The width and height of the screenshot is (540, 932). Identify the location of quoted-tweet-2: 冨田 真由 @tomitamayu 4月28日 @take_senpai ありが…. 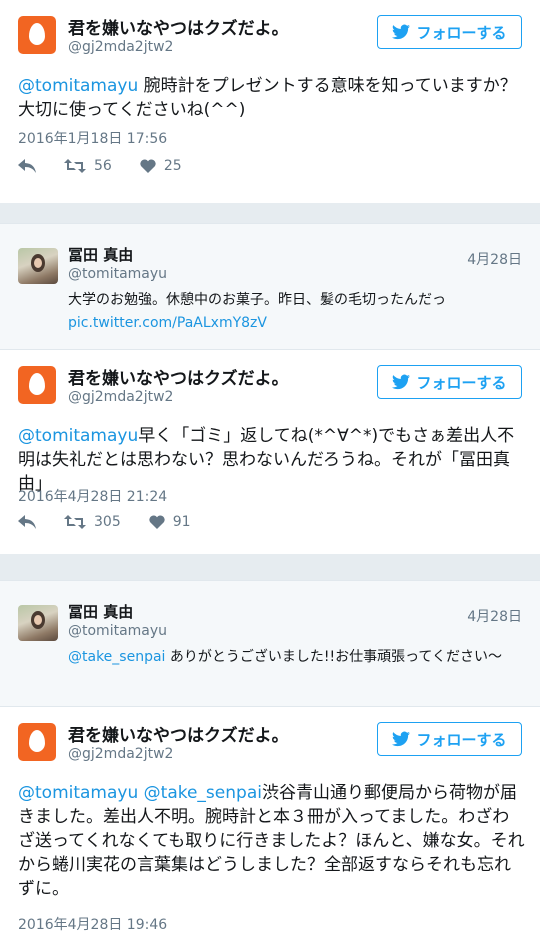
(270, 643).